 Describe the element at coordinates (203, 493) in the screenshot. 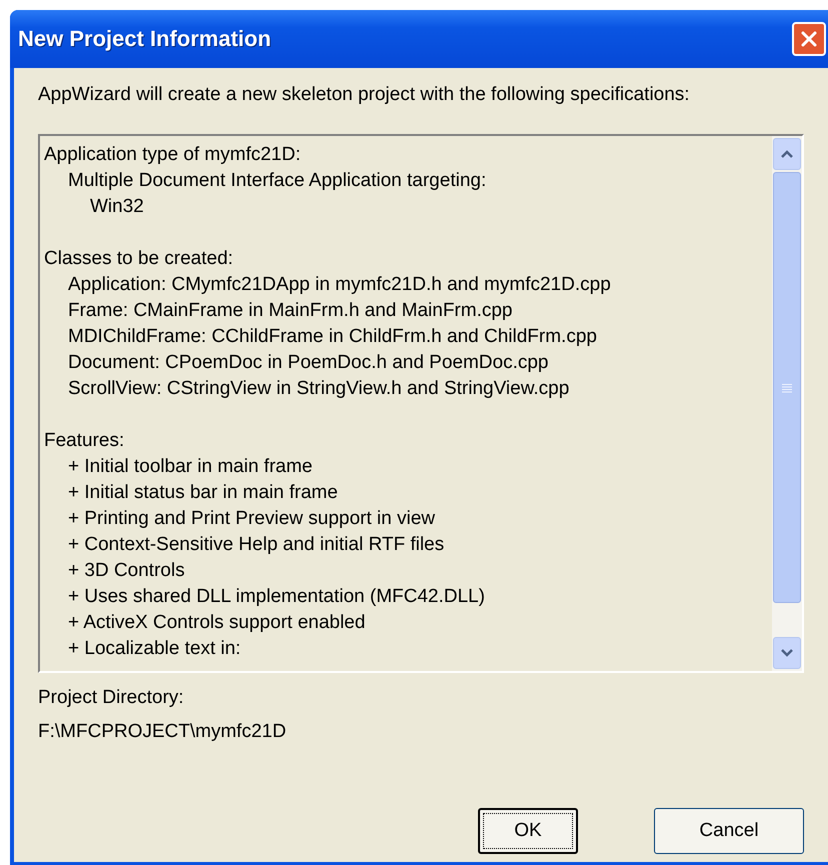

I see `spec-line: + Initial status bar in main frame` at that location.